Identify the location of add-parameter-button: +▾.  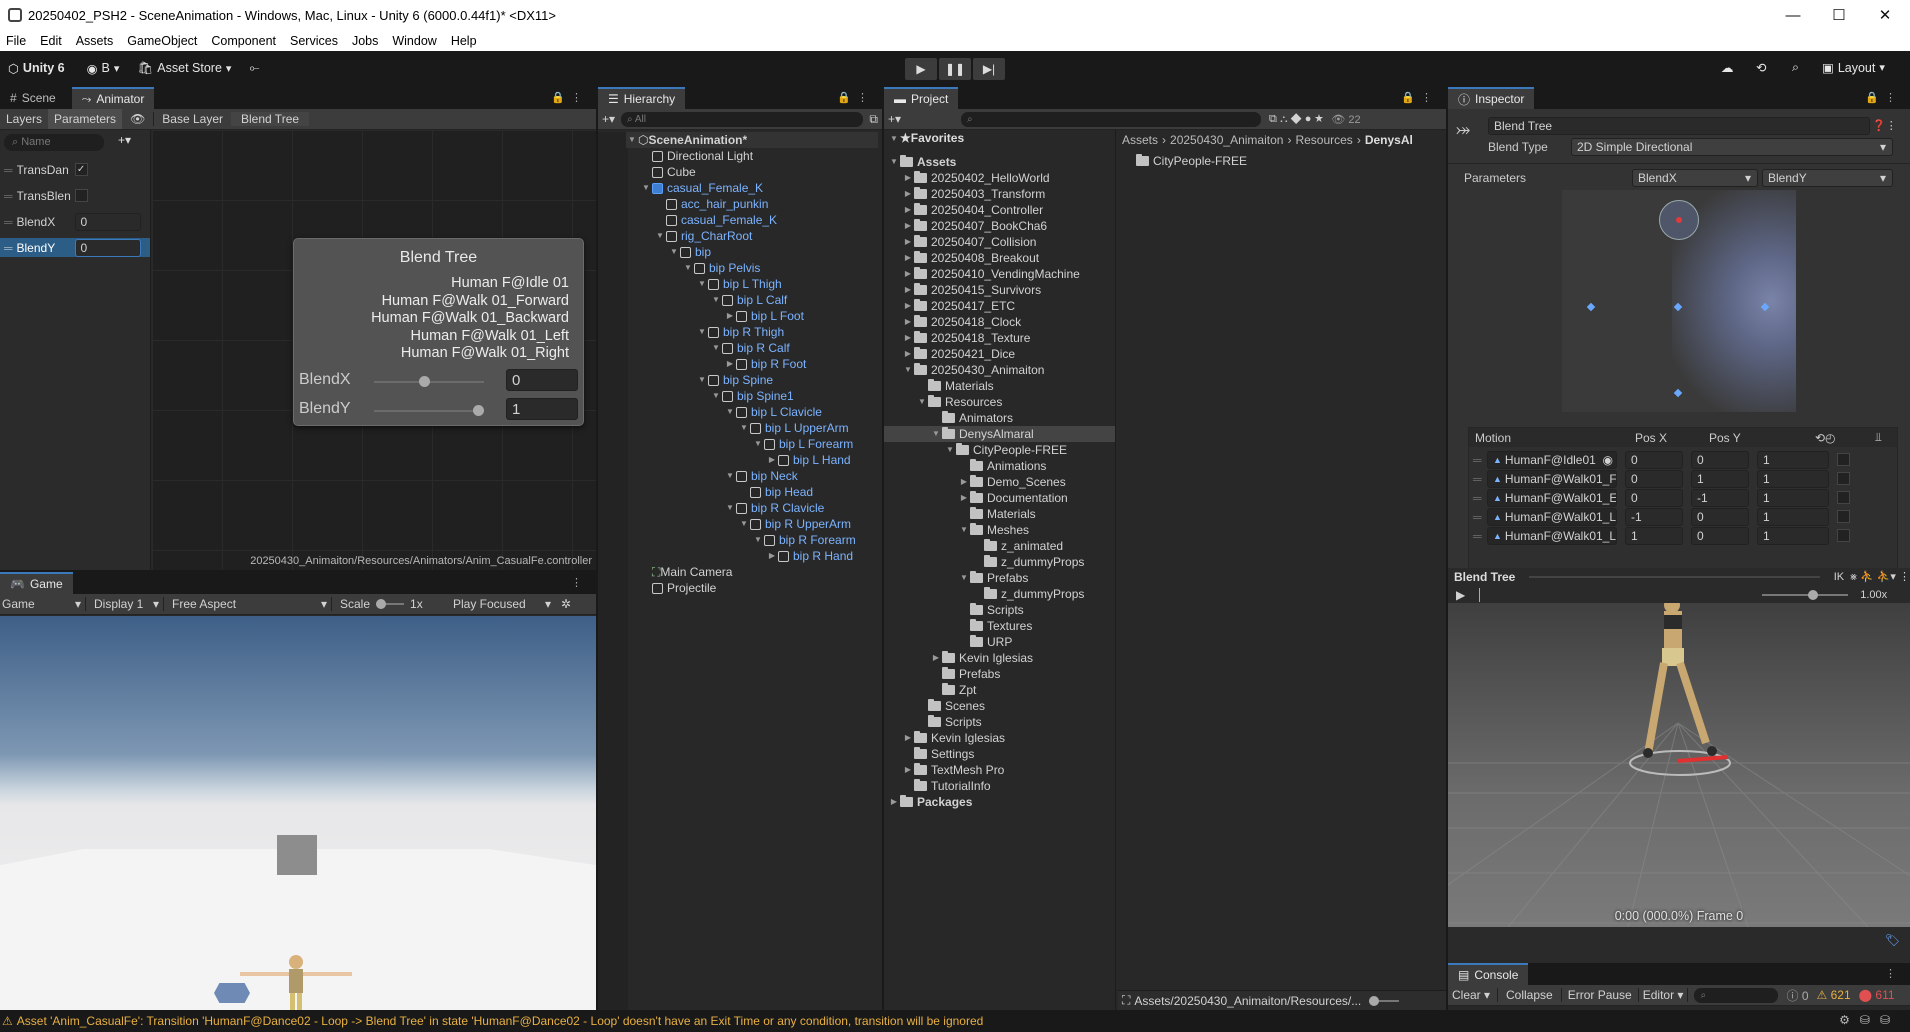
(124, 140).